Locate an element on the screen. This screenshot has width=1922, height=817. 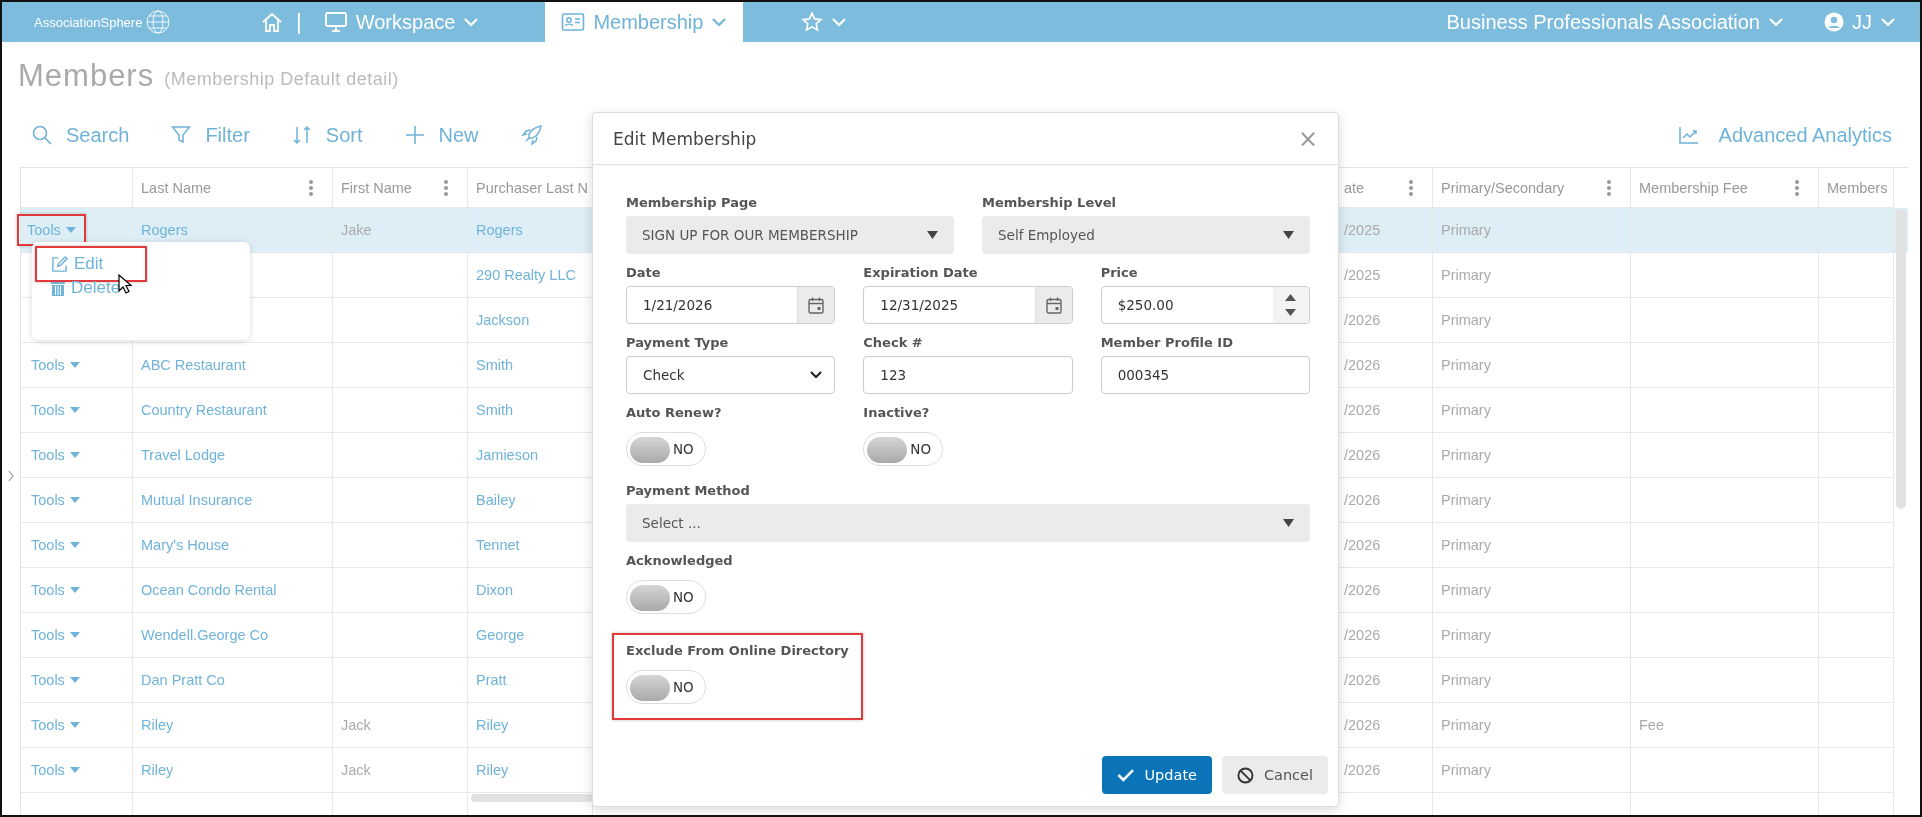
field-label: Membership Level is located at coordinates (1049, 202).